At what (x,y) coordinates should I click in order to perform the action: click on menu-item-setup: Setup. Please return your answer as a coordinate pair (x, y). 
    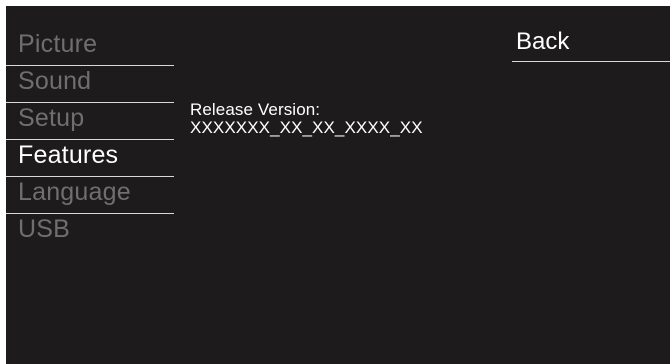
    Looking at the image, I should click on (90, 121).